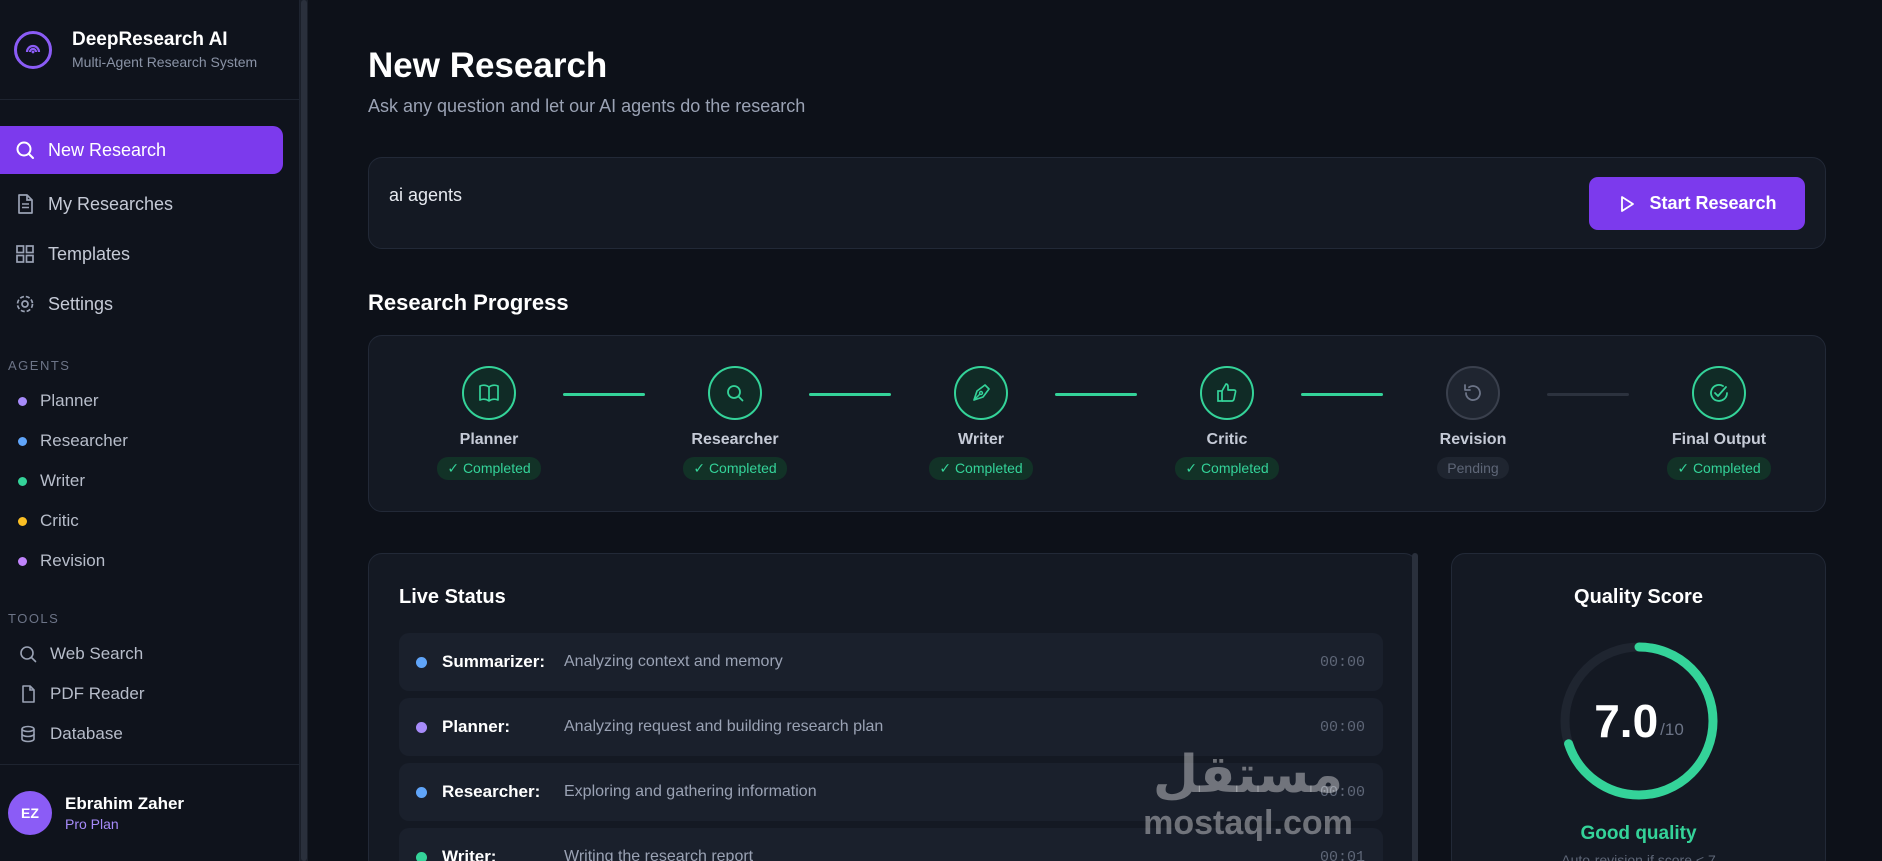 The height and width of the screenshot is (861, 1882). What do you see at coordinates (150, 39) in the screenshot?
I see `brand-title: DeepResearch AI` at bounding box center [150, 39].